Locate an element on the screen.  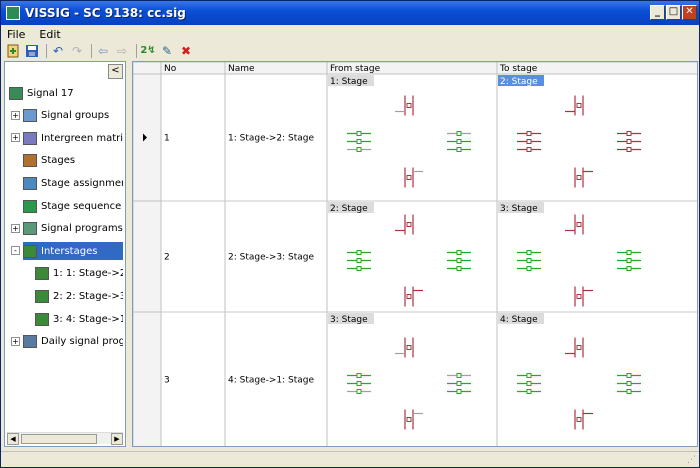
interstage-name: 4: Stage->1: Stage is located at coordinates (271, 381).